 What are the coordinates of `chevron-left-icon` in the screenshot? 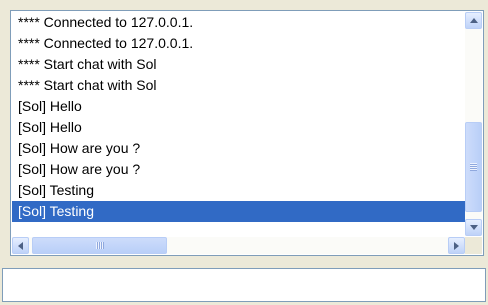 It's located at (20, 245).